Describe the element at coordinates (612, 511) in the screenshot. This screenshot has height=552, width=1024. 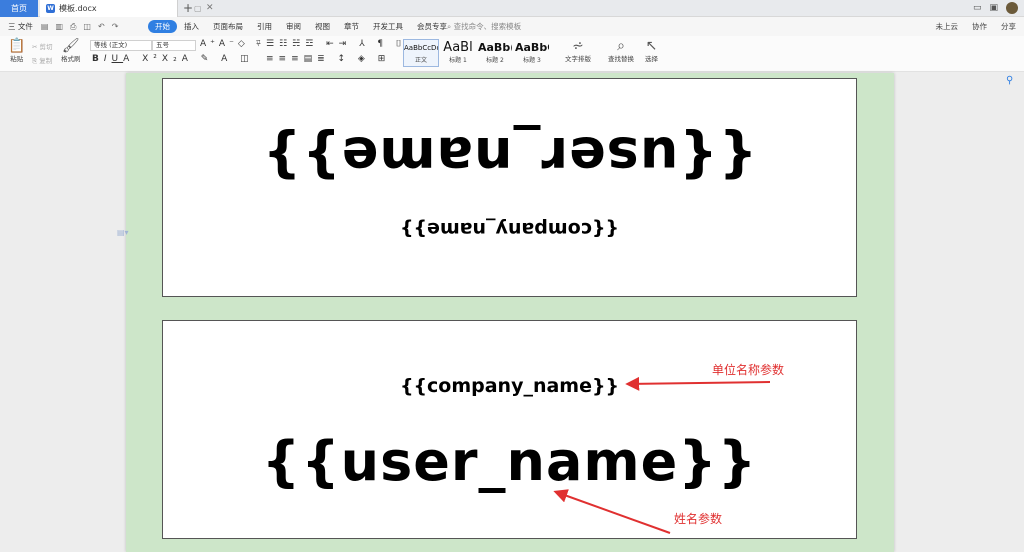
I see `user-arrow` at that location.